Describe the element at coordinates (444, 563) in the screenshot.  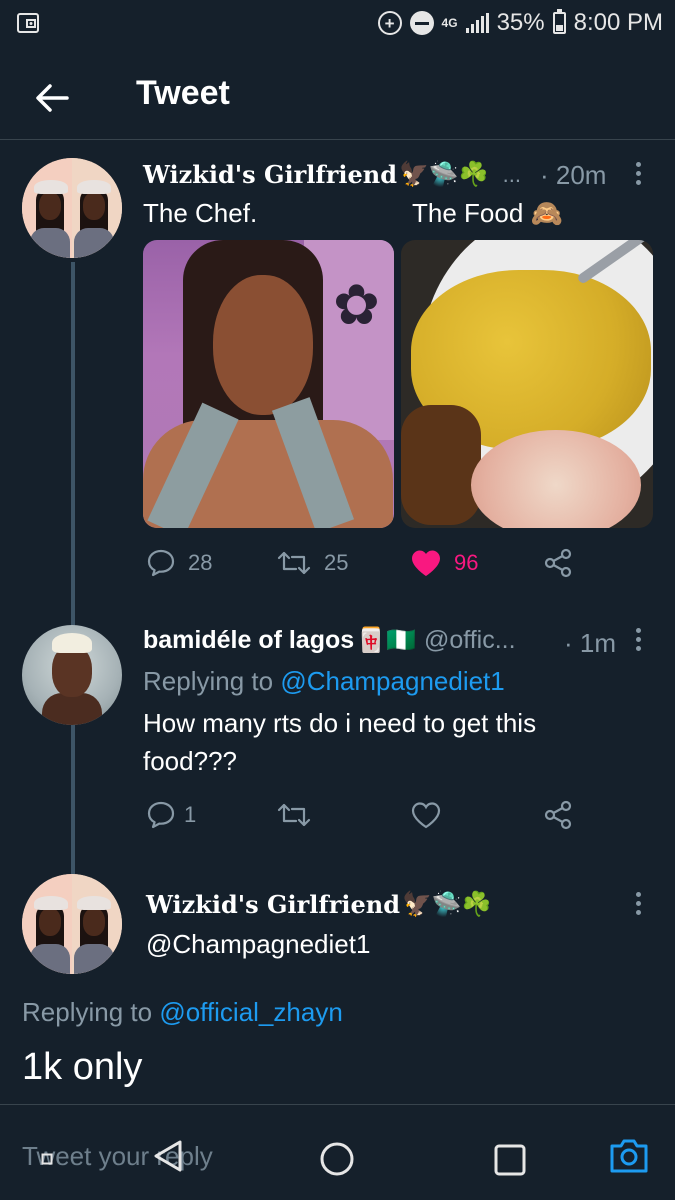
I see `like-button: 96` at that location.